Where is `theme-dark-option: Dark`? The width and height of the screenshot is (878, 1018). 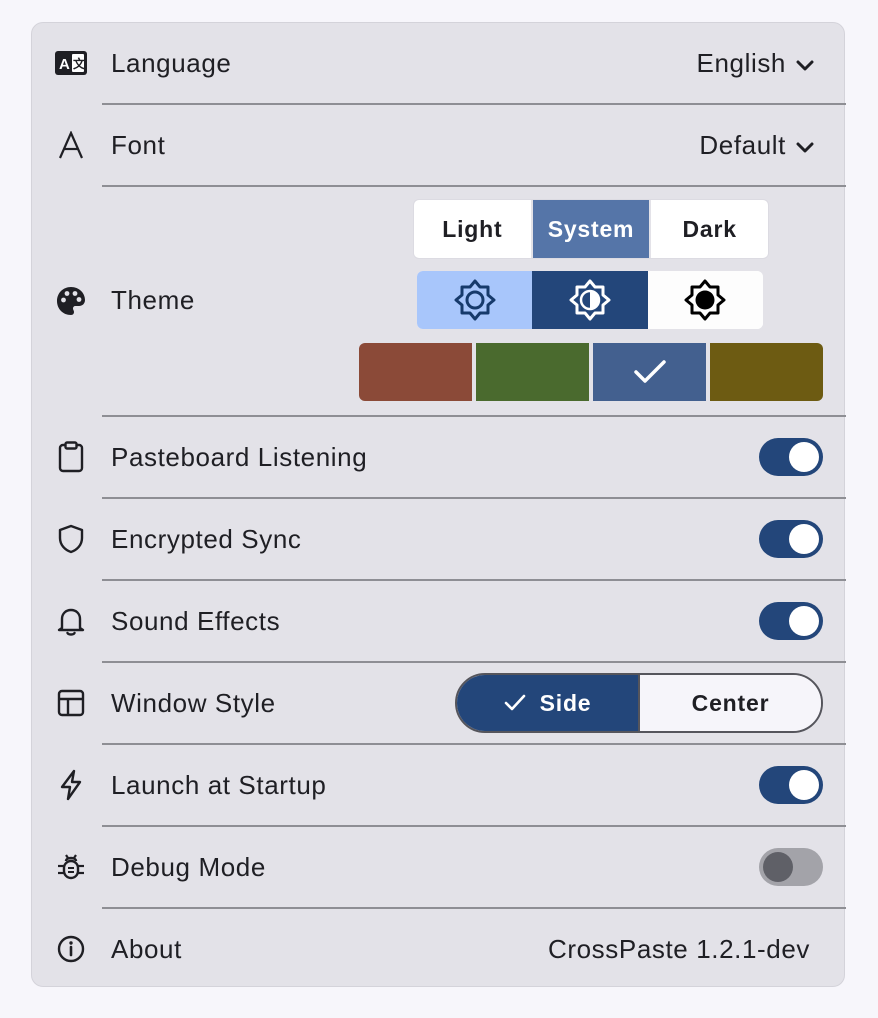 theme-dark-option: Dark is located at coordinates (709, 229).